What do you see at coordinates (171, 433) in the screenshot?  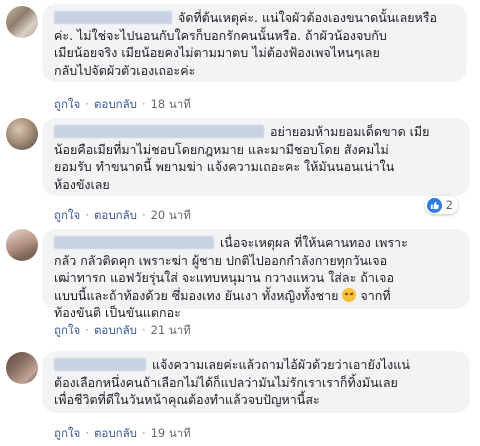 I see `timestamp: 19 นาที` at bounding box center [171, 433].